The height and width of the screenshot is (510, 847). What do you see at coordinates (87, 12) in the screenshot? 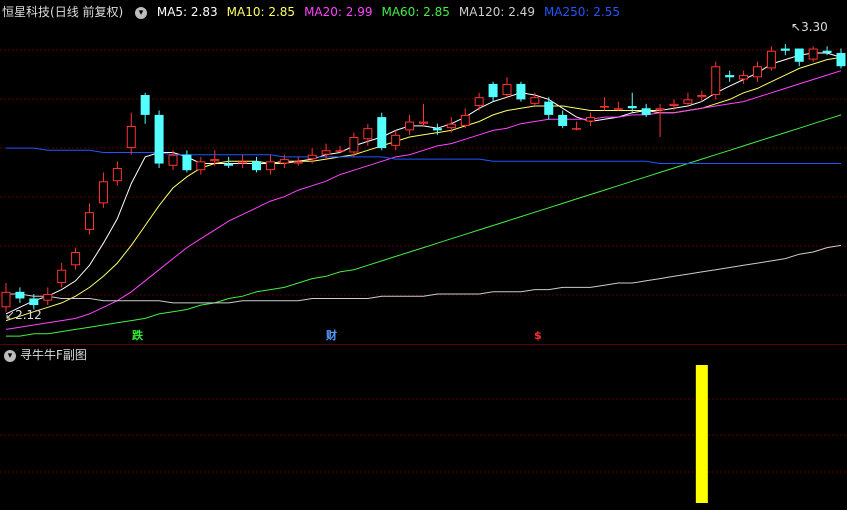
I see `period-label: (日线 前复权)` at bounding box center [87, 12].